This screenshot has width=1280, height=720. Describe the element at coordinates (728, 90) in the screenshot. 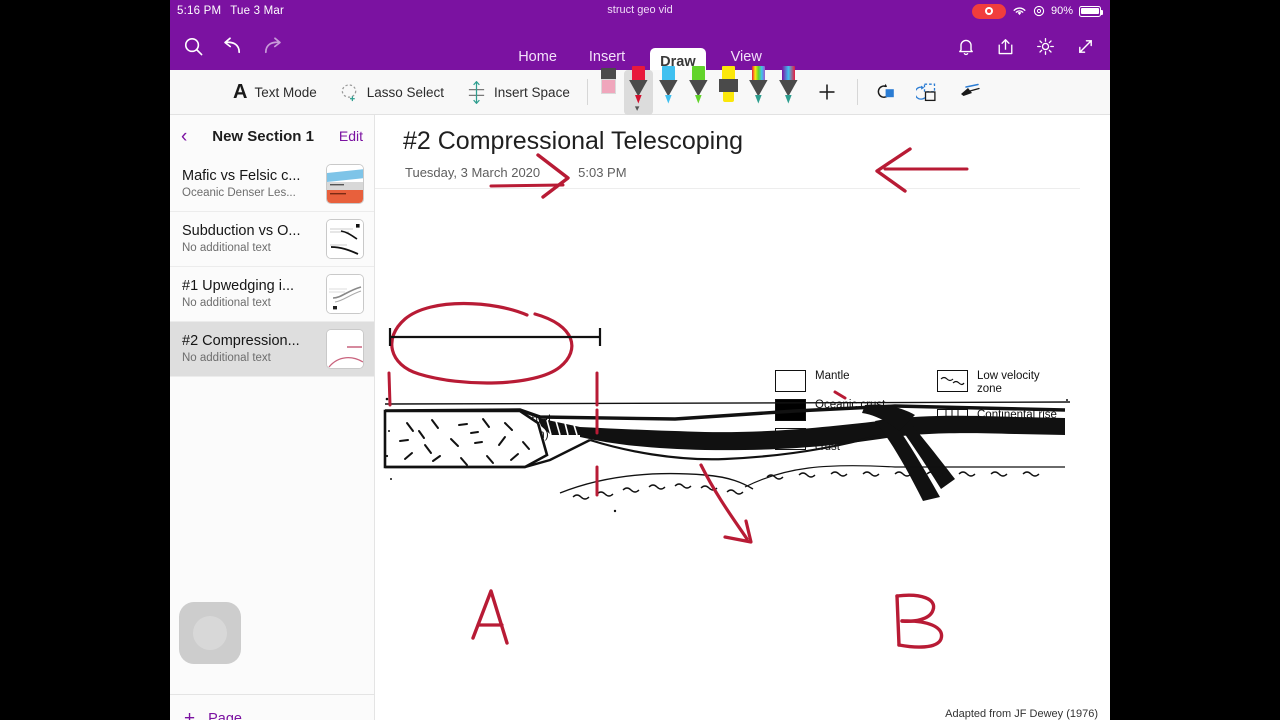

I see `pen-tool-highlighter-yellow` at that location.